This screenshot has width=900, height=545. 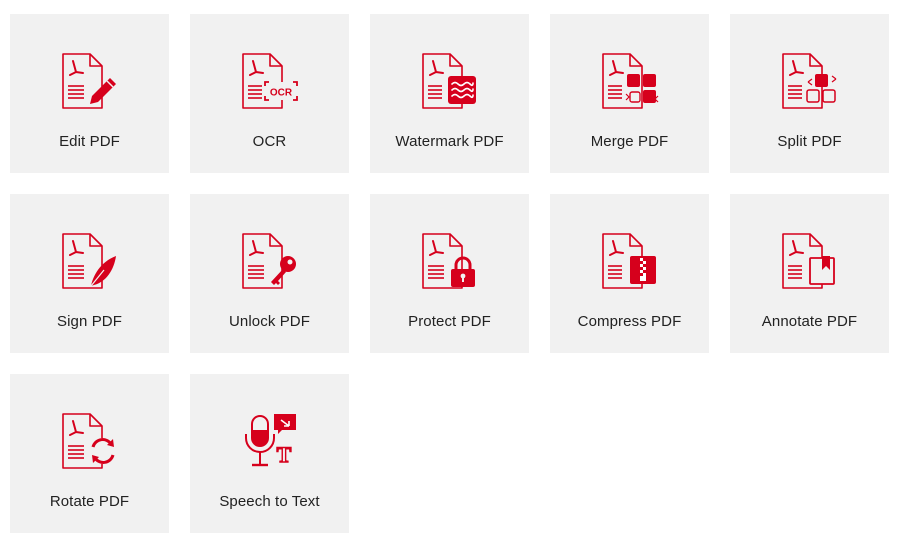 I want to click on tool-label: Annotate PDF, so click(x=809, y=321).